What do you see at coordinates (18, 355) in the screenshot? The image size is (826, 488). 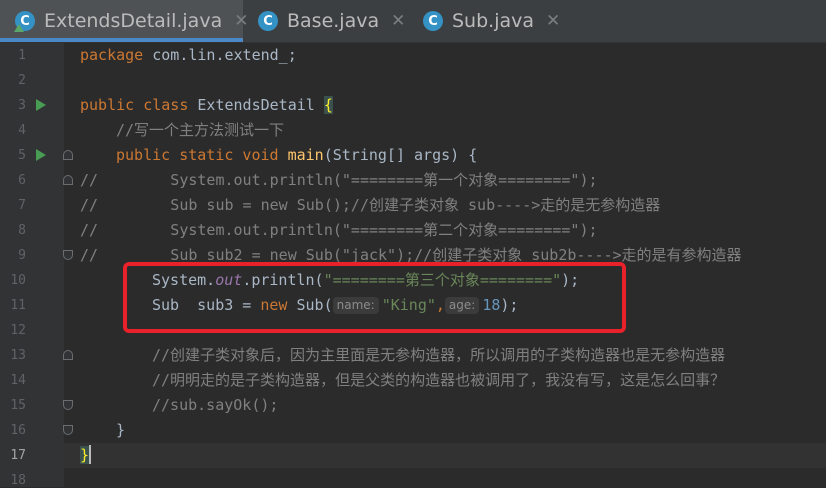 I see `line-number: 13` at bounding box center [18, 355].